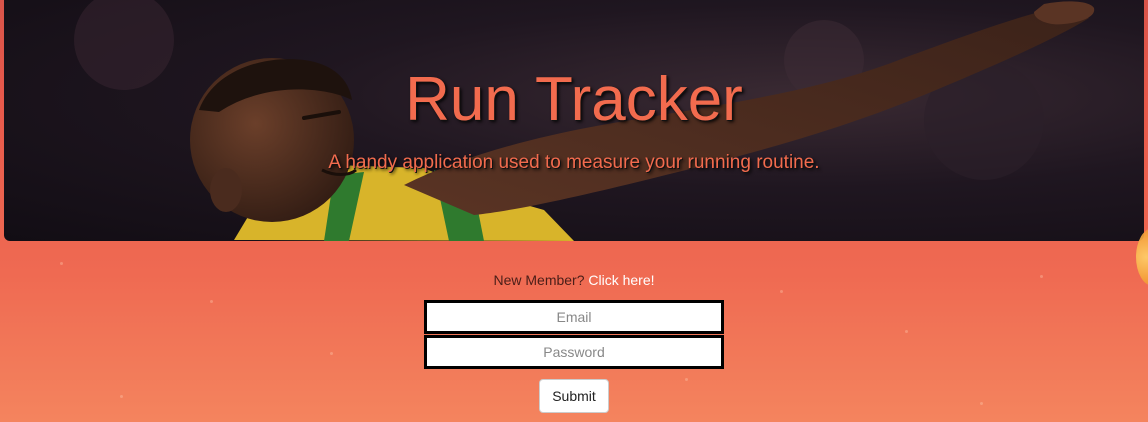 This screenshot has height=422, width=1148. I want to click on page-title: Run Tracker, so click(574, 99).